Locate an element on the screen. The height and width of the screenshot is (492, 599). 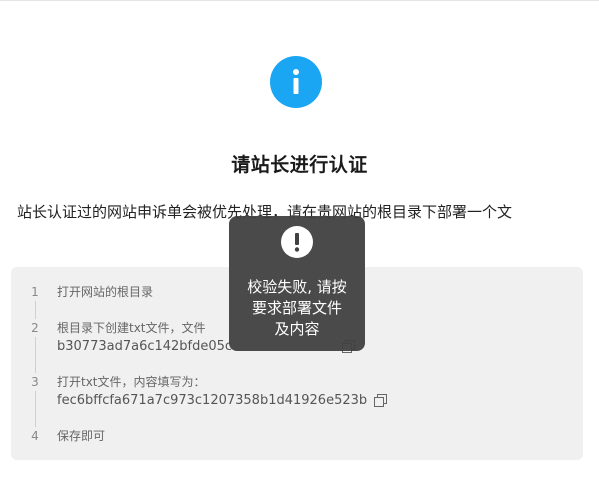
content-text: fec6bffcfa671a7c973c1207358b1d41926e523b is located at coordinates (212, 400).